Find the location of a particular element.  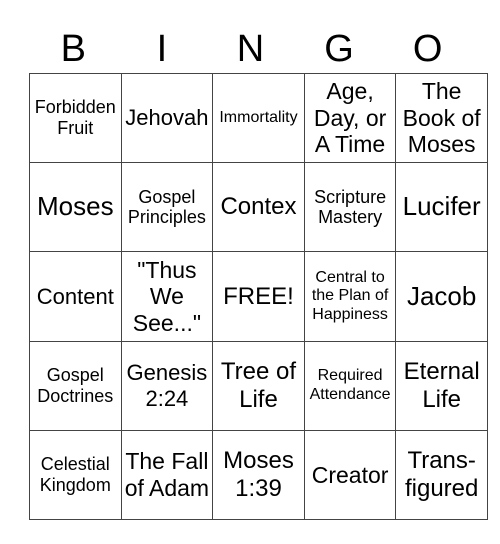

card-cell: Celestial Kingdom is located at coordinates (75, 474).